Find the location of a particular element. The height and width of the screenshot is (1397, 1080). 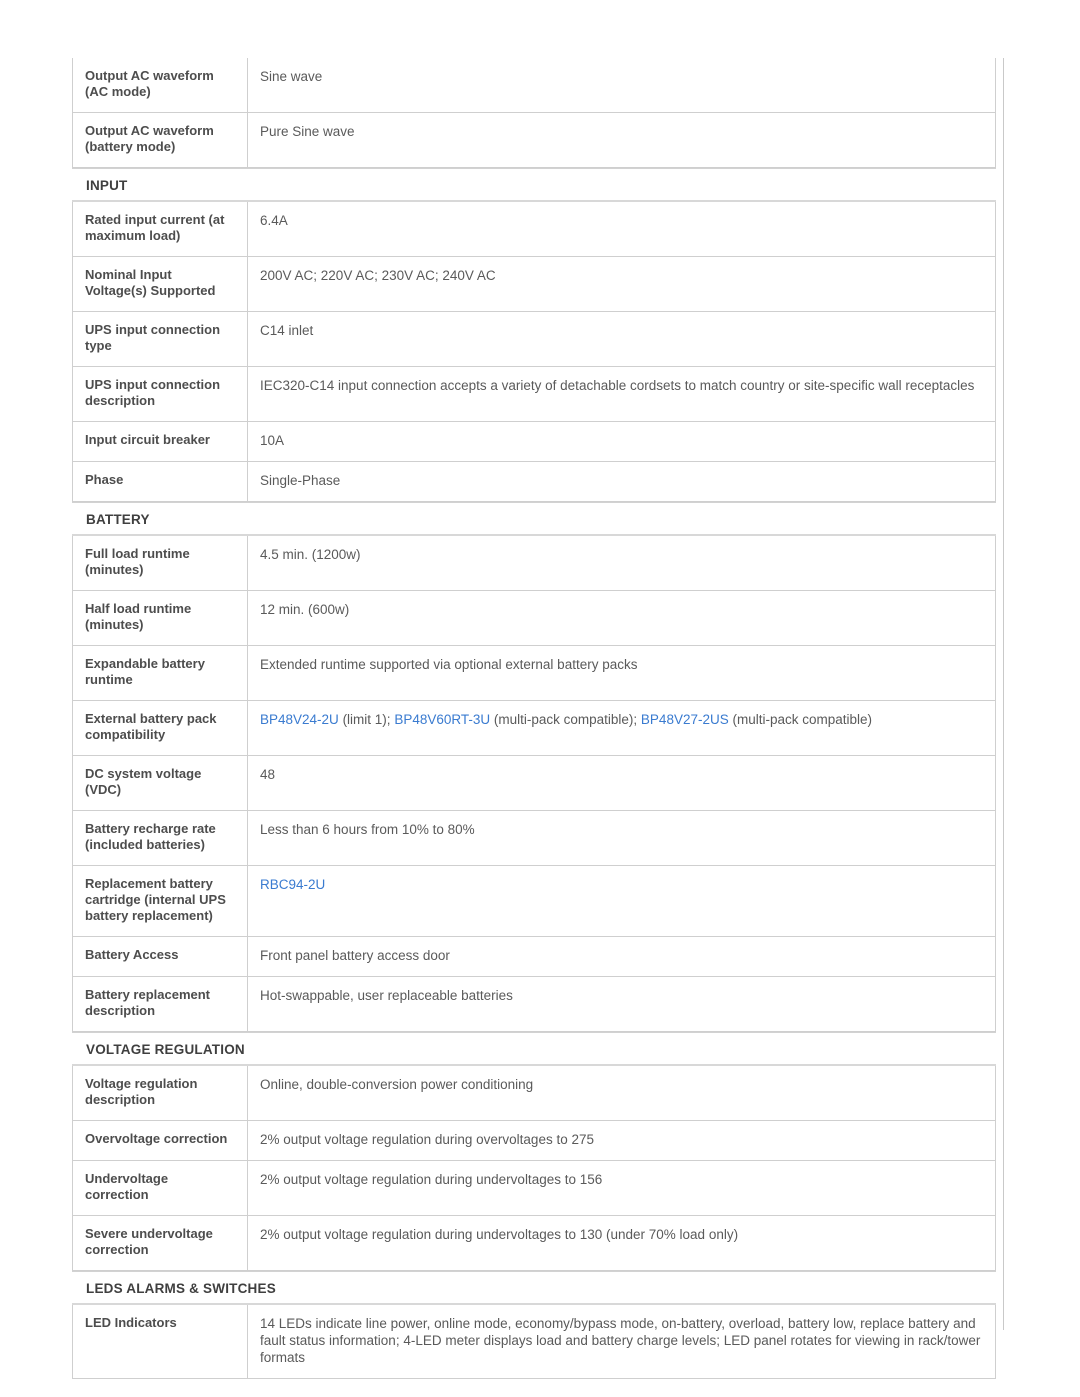

spec-value-text: (multi-pack compatible); is located at coordinates (565, 719).